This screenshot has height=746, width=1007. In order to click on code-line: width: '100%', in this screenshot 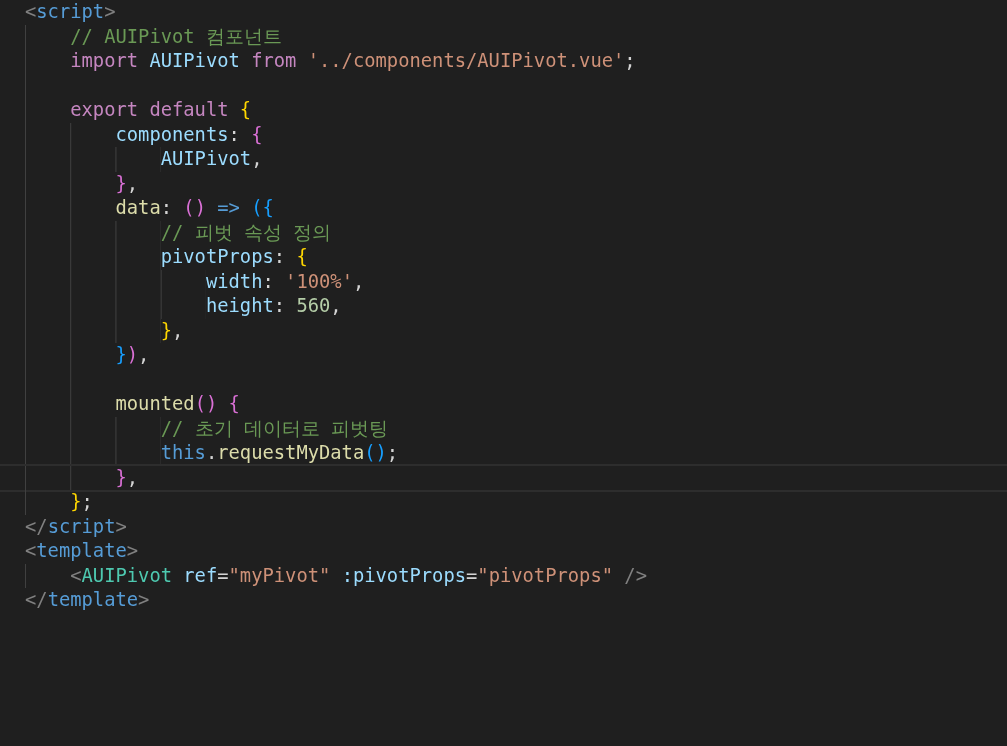, I will do `click(285, 281)`.